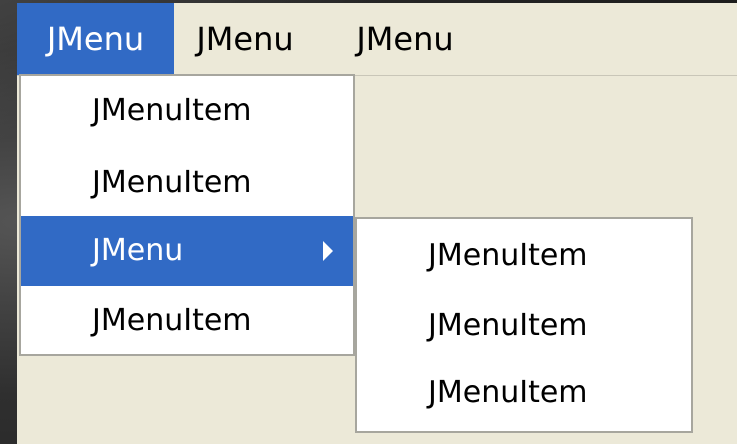 Image resolution: width=737 pixels, height=444 pixels. I want to click on menu-item-1: JMenuItem, so click(187, 111).